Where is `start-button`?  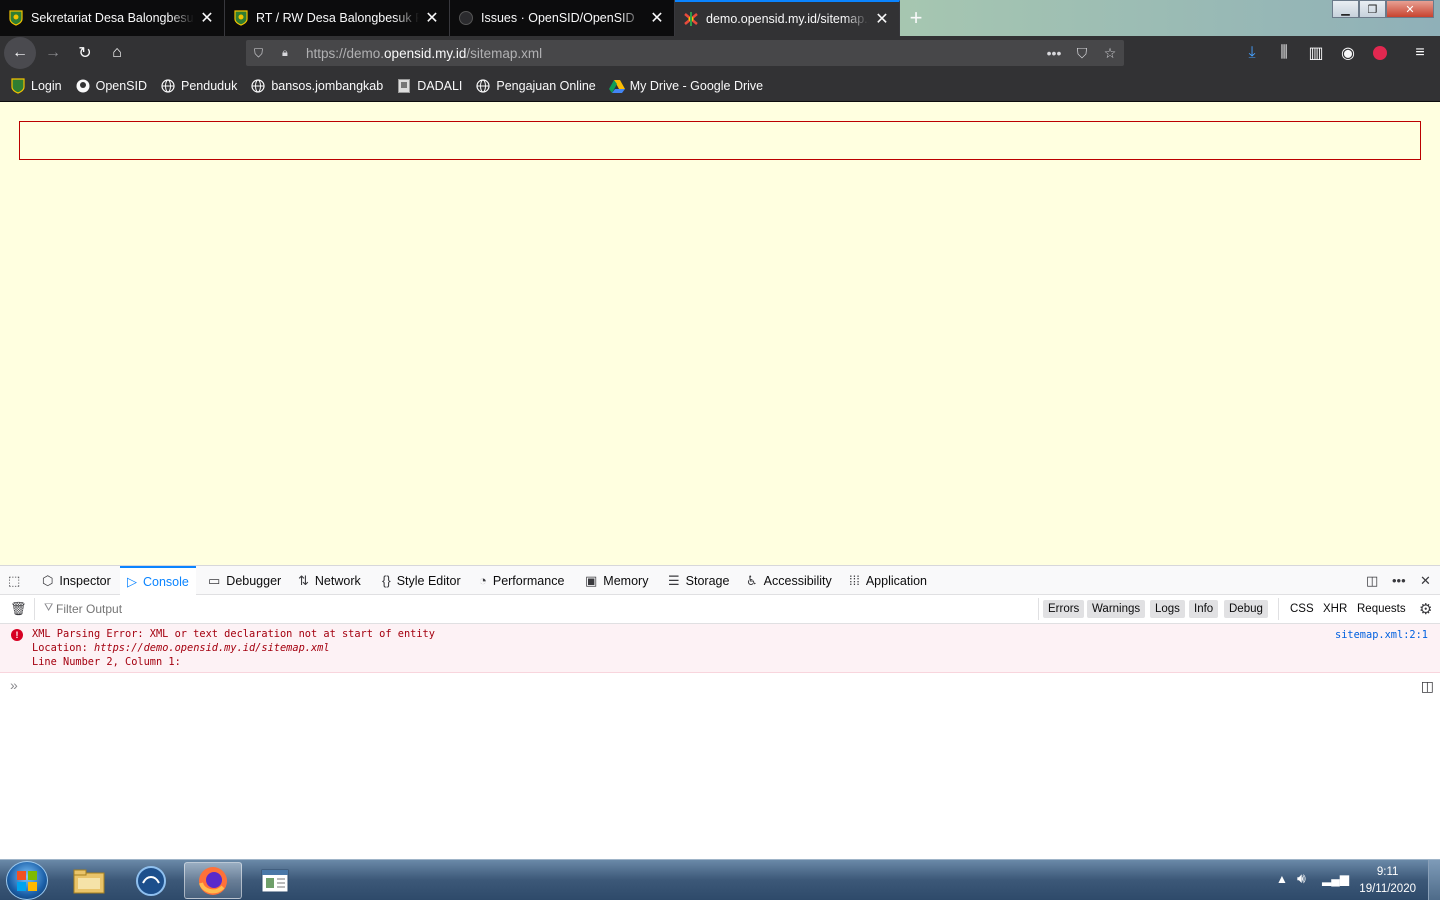 start-button is located at coordinates (27, 880).